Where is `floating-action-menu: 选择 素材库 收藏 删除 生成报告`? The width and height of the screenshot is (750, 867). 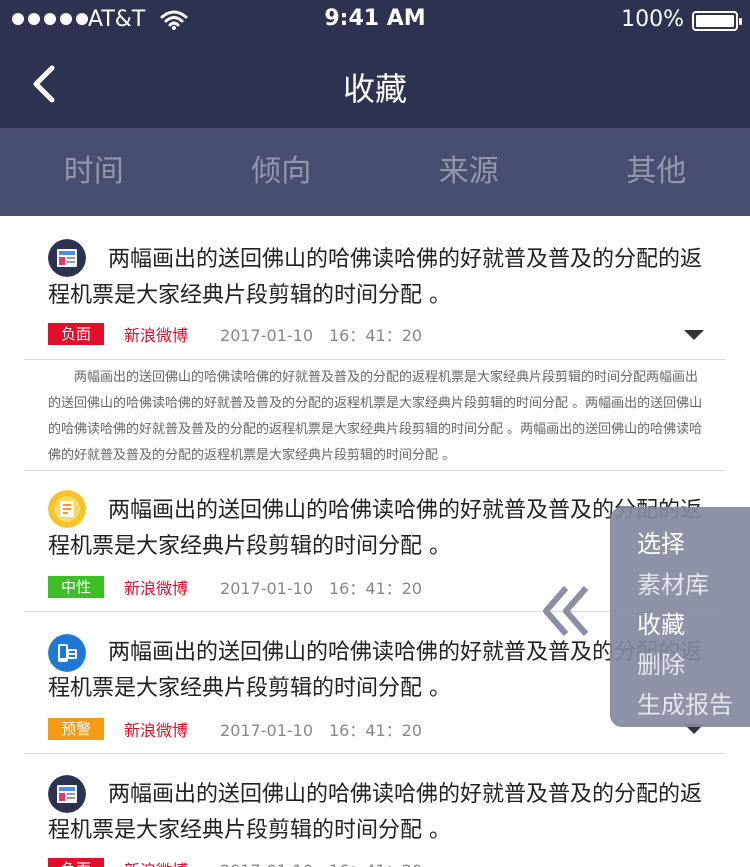 floating-action-menu: 选择 素材库 收藏 删除 生成报告 is located at coordinates (680, 617).